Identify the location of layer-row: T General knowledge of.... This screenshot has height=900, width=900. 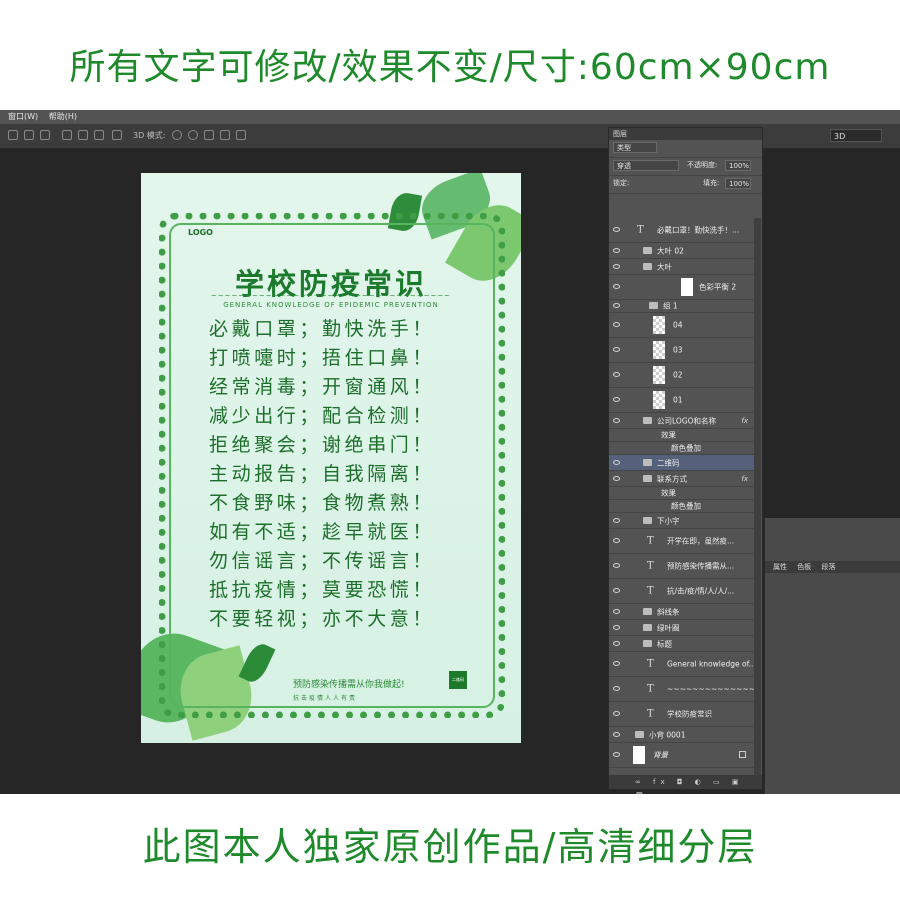
(681, 664).